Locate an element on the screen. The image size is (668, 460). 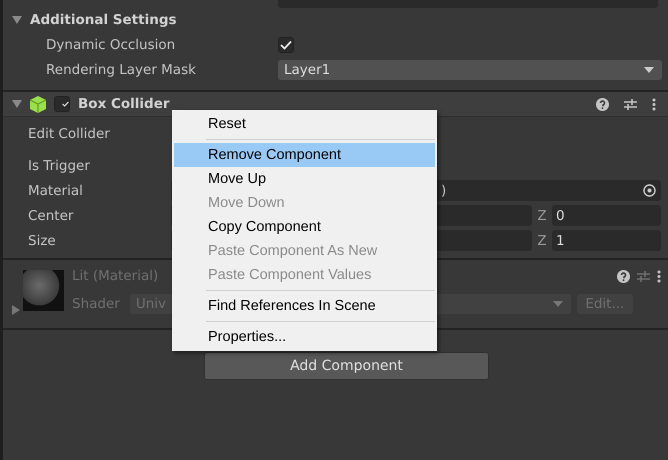
dropdown: Layer1 is located at coordinates (470, 70).